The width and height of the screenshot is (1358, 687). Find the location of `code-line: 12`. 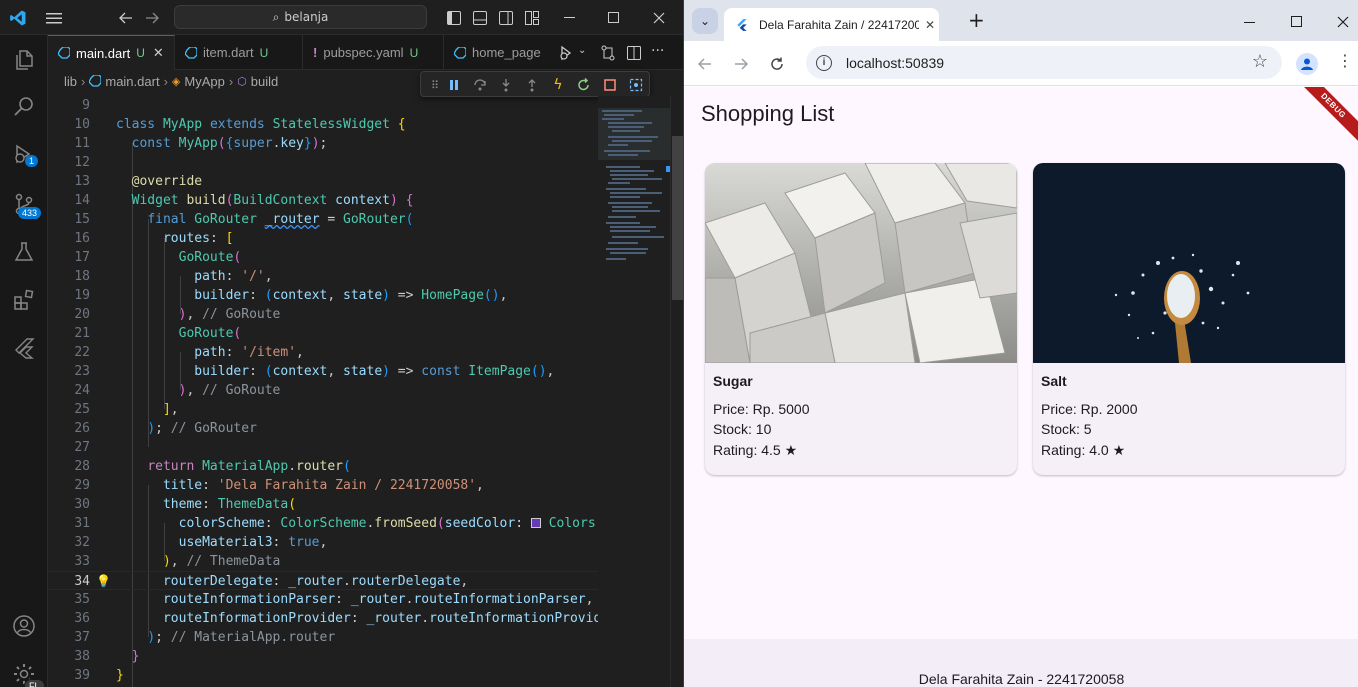

code-line: 12 is located at coordinates (82, 162).